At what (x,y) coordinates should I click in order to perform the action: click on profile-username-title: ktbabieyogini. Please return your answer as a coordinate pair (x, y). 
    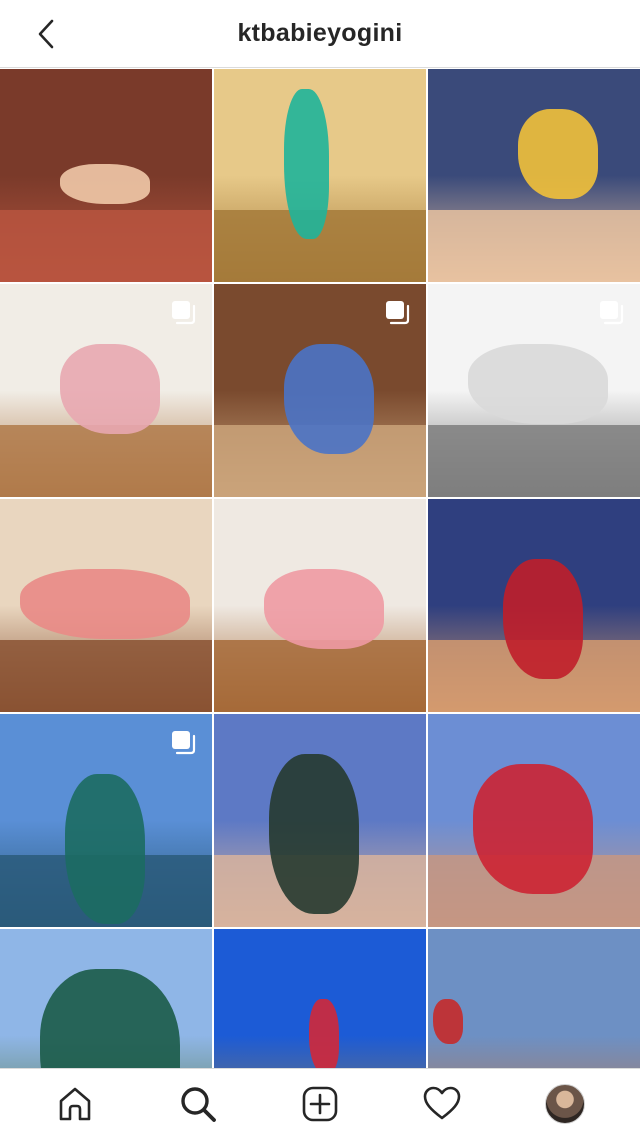
    Looking at the image, I should click on (320, 33).